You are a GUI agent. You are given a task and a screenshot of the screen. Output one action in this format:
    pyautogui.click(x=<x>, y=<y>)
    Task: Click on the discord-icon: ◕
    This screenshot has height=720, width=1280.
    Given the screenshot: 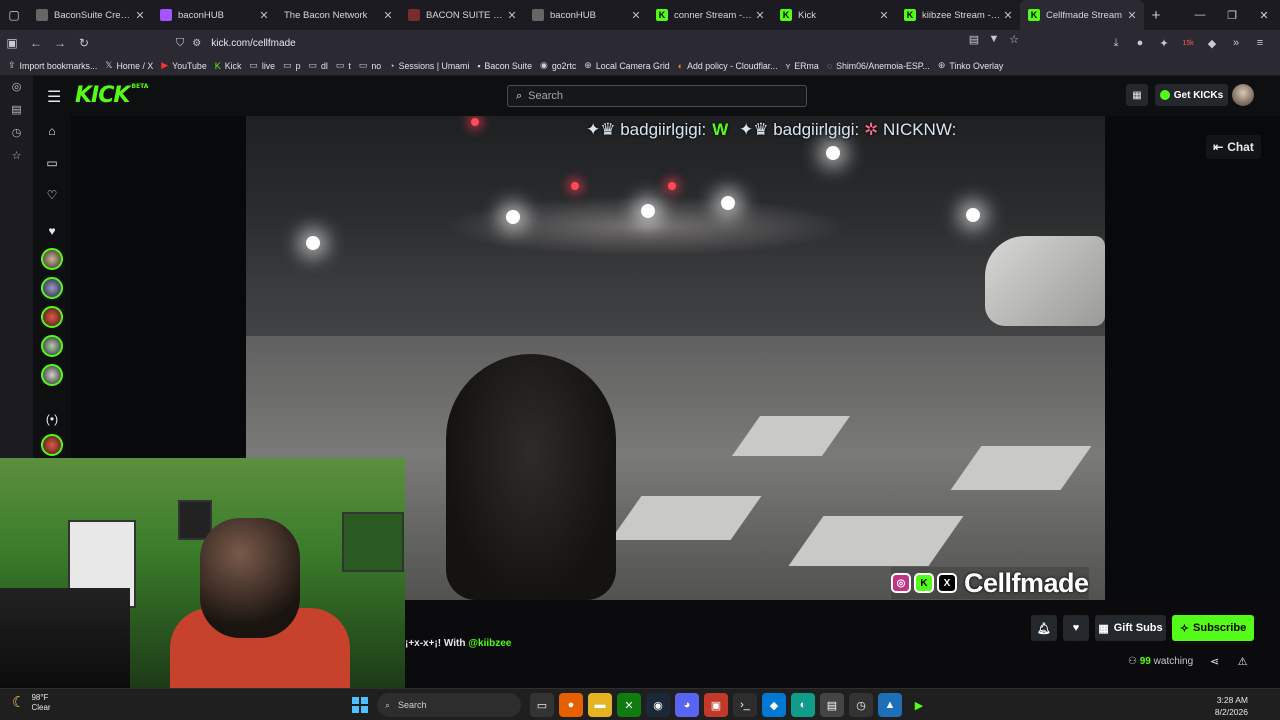 What is the action you would take?
    pyautogui.click(x=687, y=705)
    